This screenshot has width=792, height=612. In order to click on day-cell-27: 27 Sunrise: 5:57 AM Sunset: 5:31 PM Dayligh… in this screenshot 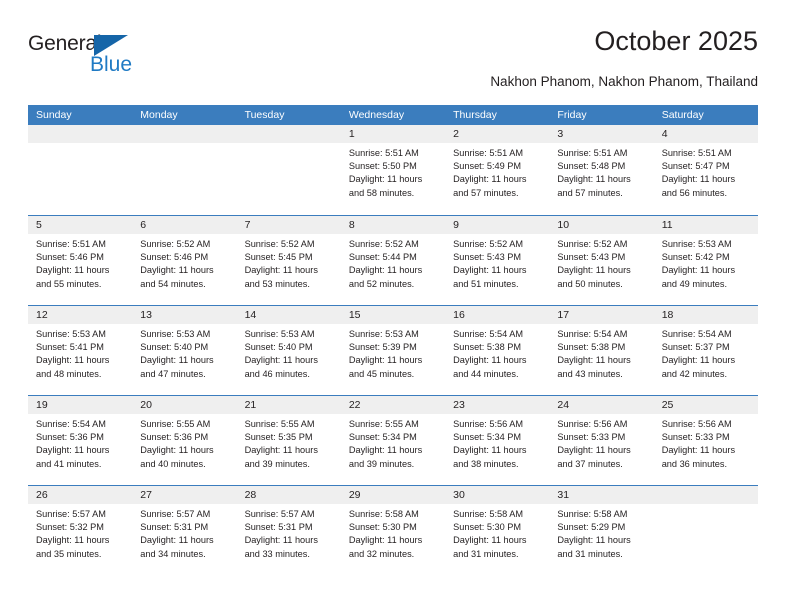, I will do `click(184, 530)`.